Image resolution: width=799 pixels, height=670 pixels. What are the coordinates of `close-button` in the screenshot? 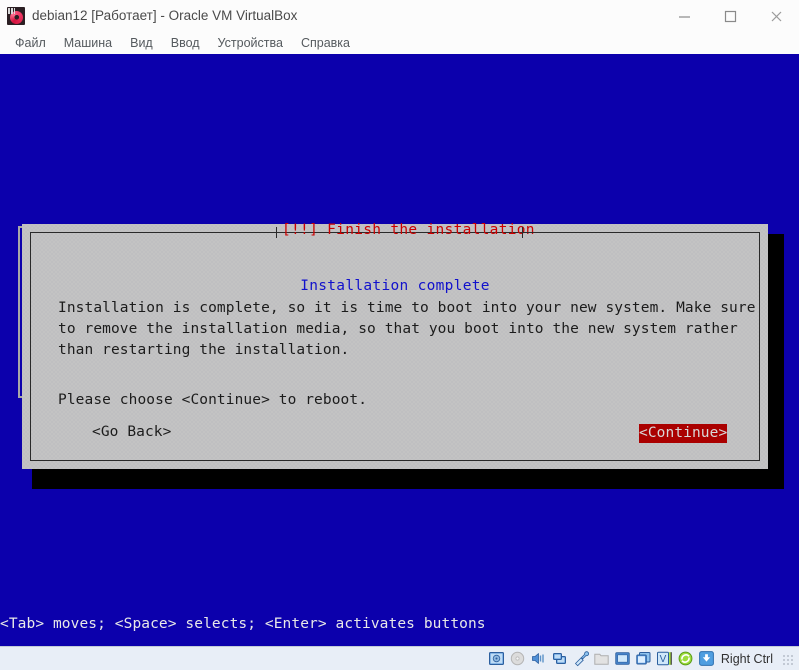 It's located at (776, 16).